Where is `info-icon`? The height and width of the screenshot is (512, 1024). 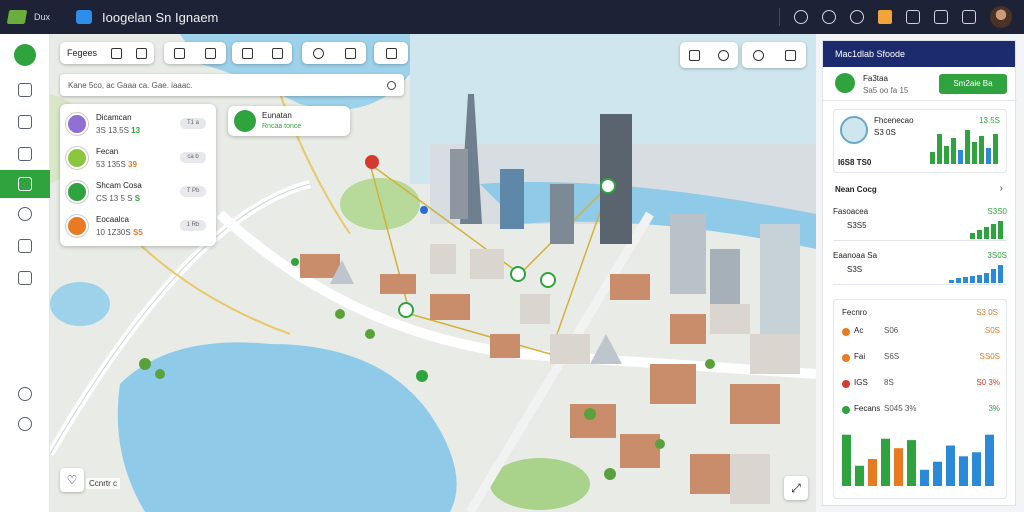 info-icon is located at coordinates (857, 17).